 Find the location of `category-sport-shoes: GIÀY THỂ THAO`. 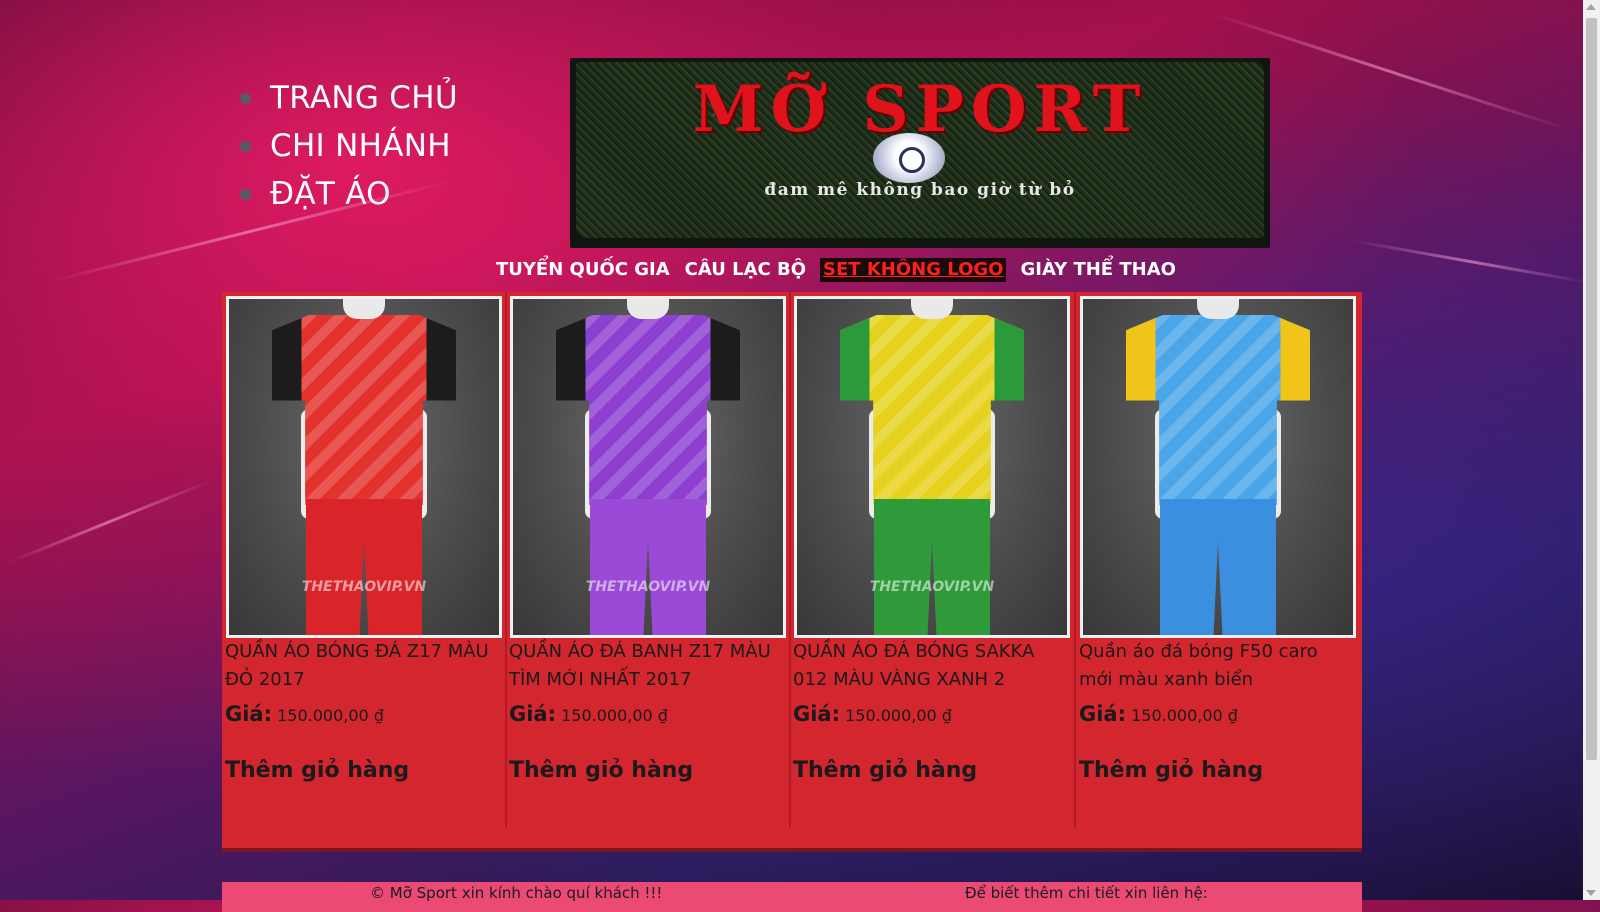

category-sport-shoes: GIÀY THỂ THAO is located at coordinates (1097, 270).